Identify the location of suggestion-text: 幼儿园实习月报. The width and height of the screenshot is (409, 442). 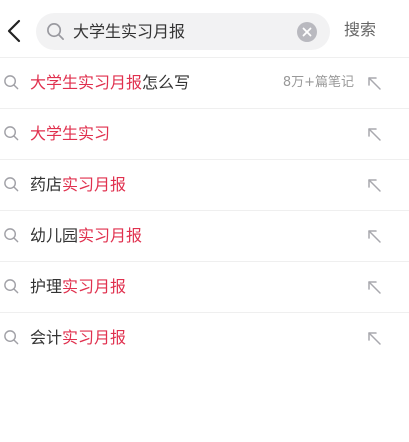
(86, 236).